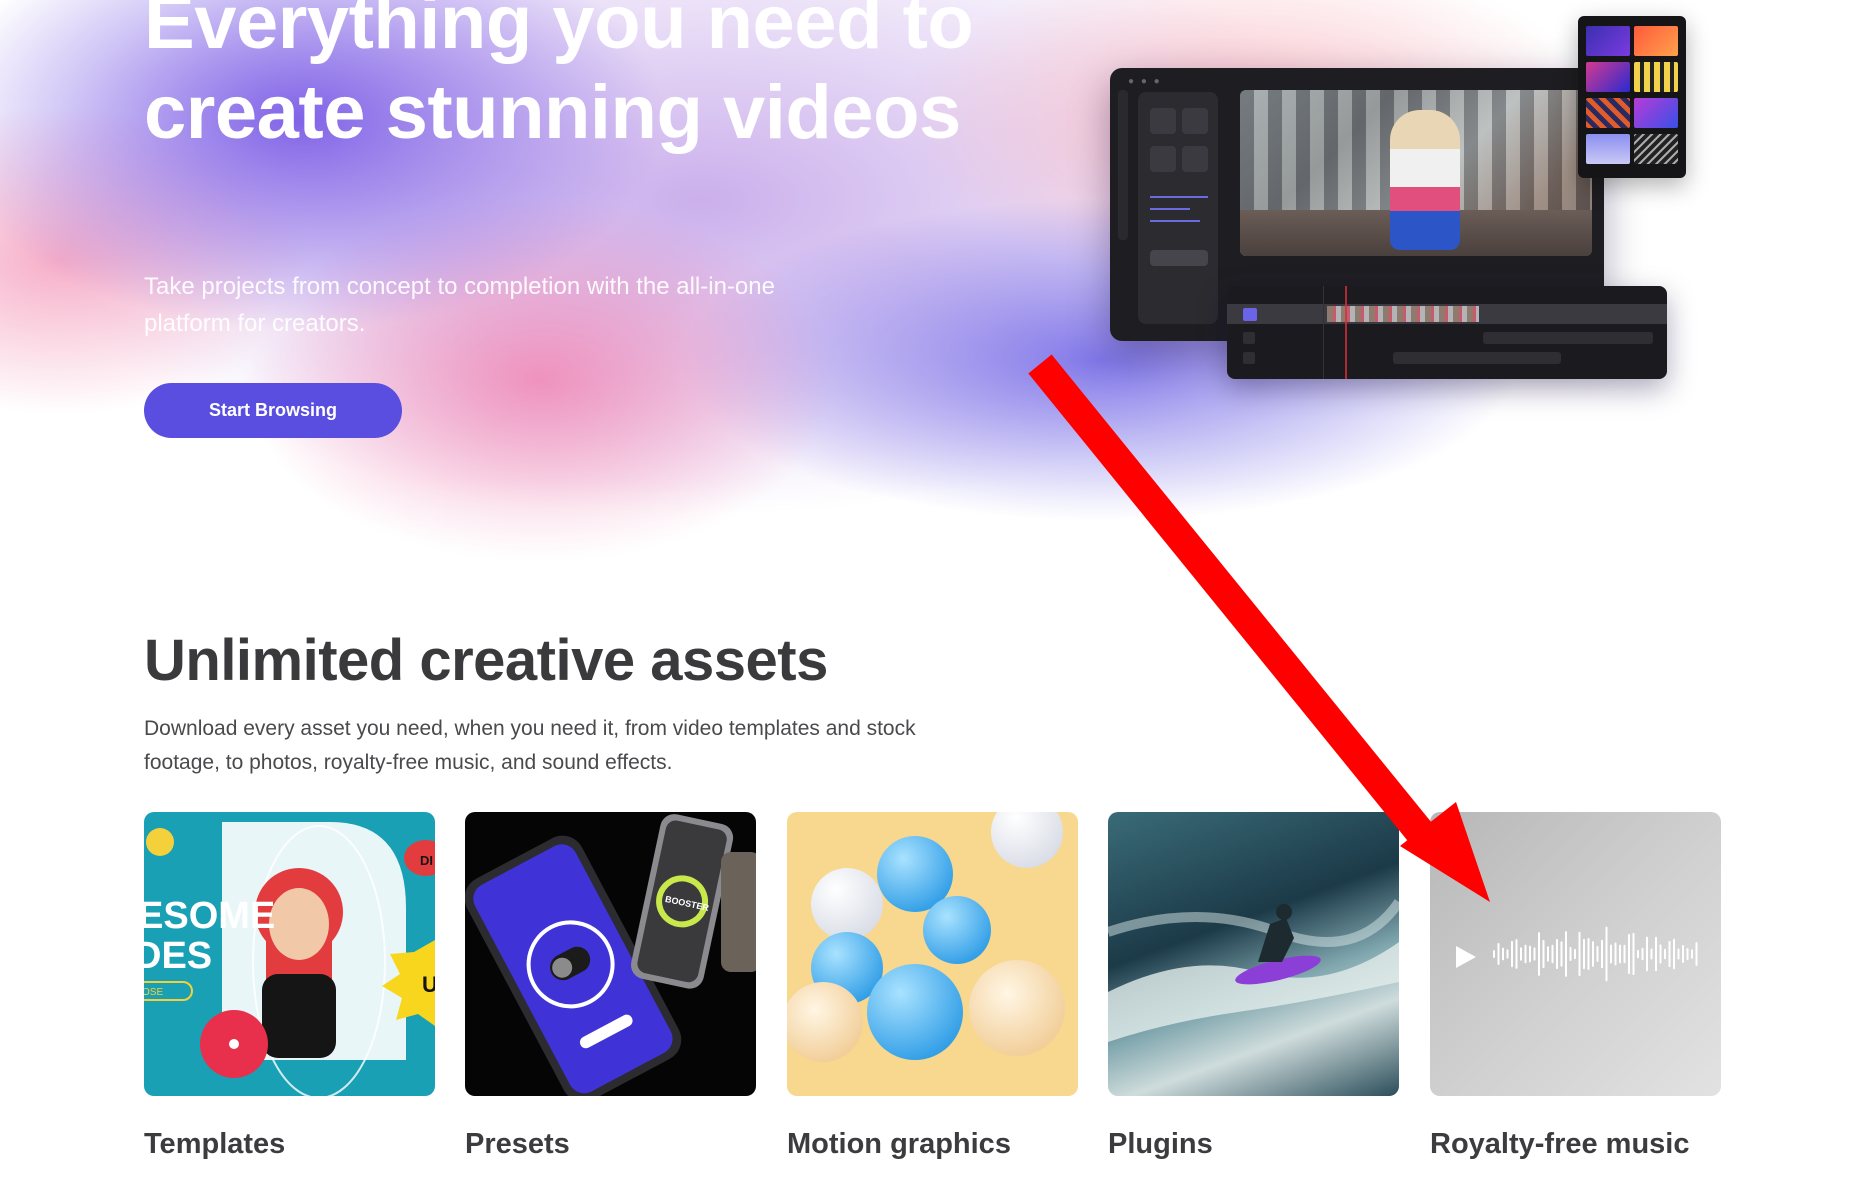 This screenshot has height=1197, width=1873. I want to click on presets-card: BOOSTER, so click(610, 954).